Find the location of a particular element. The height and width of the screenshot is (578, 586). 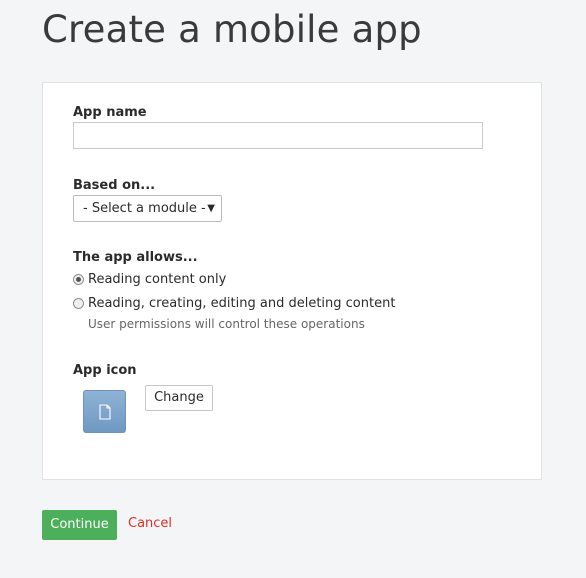

module-select-value: - Select a module - is located at coordinates (144, 208).